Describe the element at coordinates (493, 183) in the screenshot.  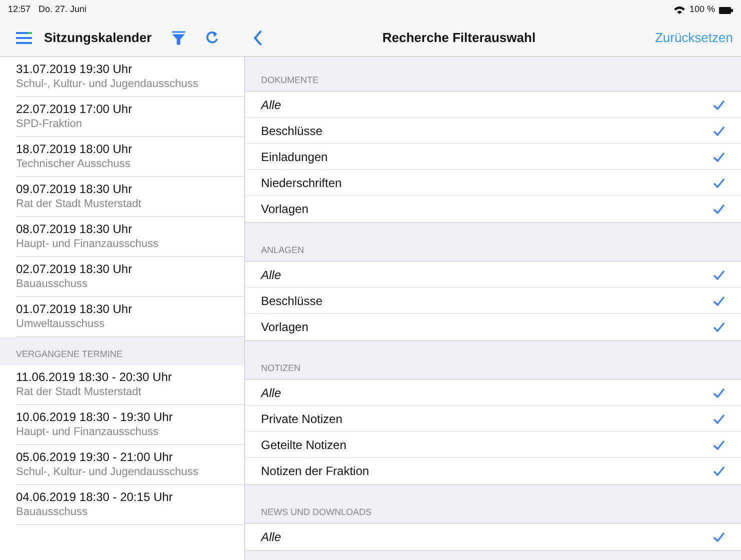
I see `filter-option-row: Niederschriften` at that location.